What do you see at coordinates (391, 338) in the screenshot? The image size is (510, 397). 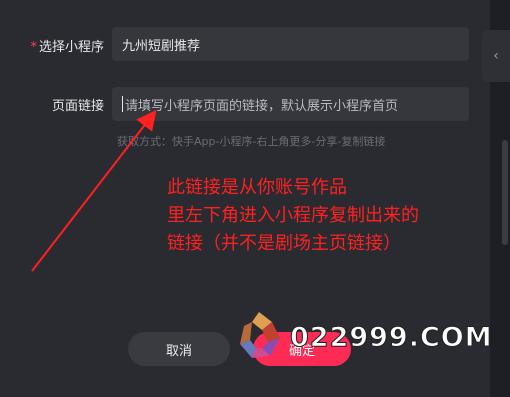 I see `watermark-text: 022999.COM` at bounding box center [391, 338].